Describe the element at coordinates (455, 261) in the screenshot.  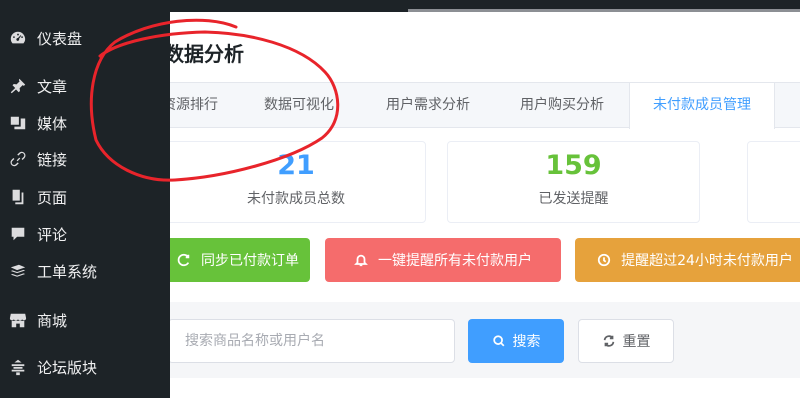
I see `button-label: 一键提醒所有未付款用户` at that location.